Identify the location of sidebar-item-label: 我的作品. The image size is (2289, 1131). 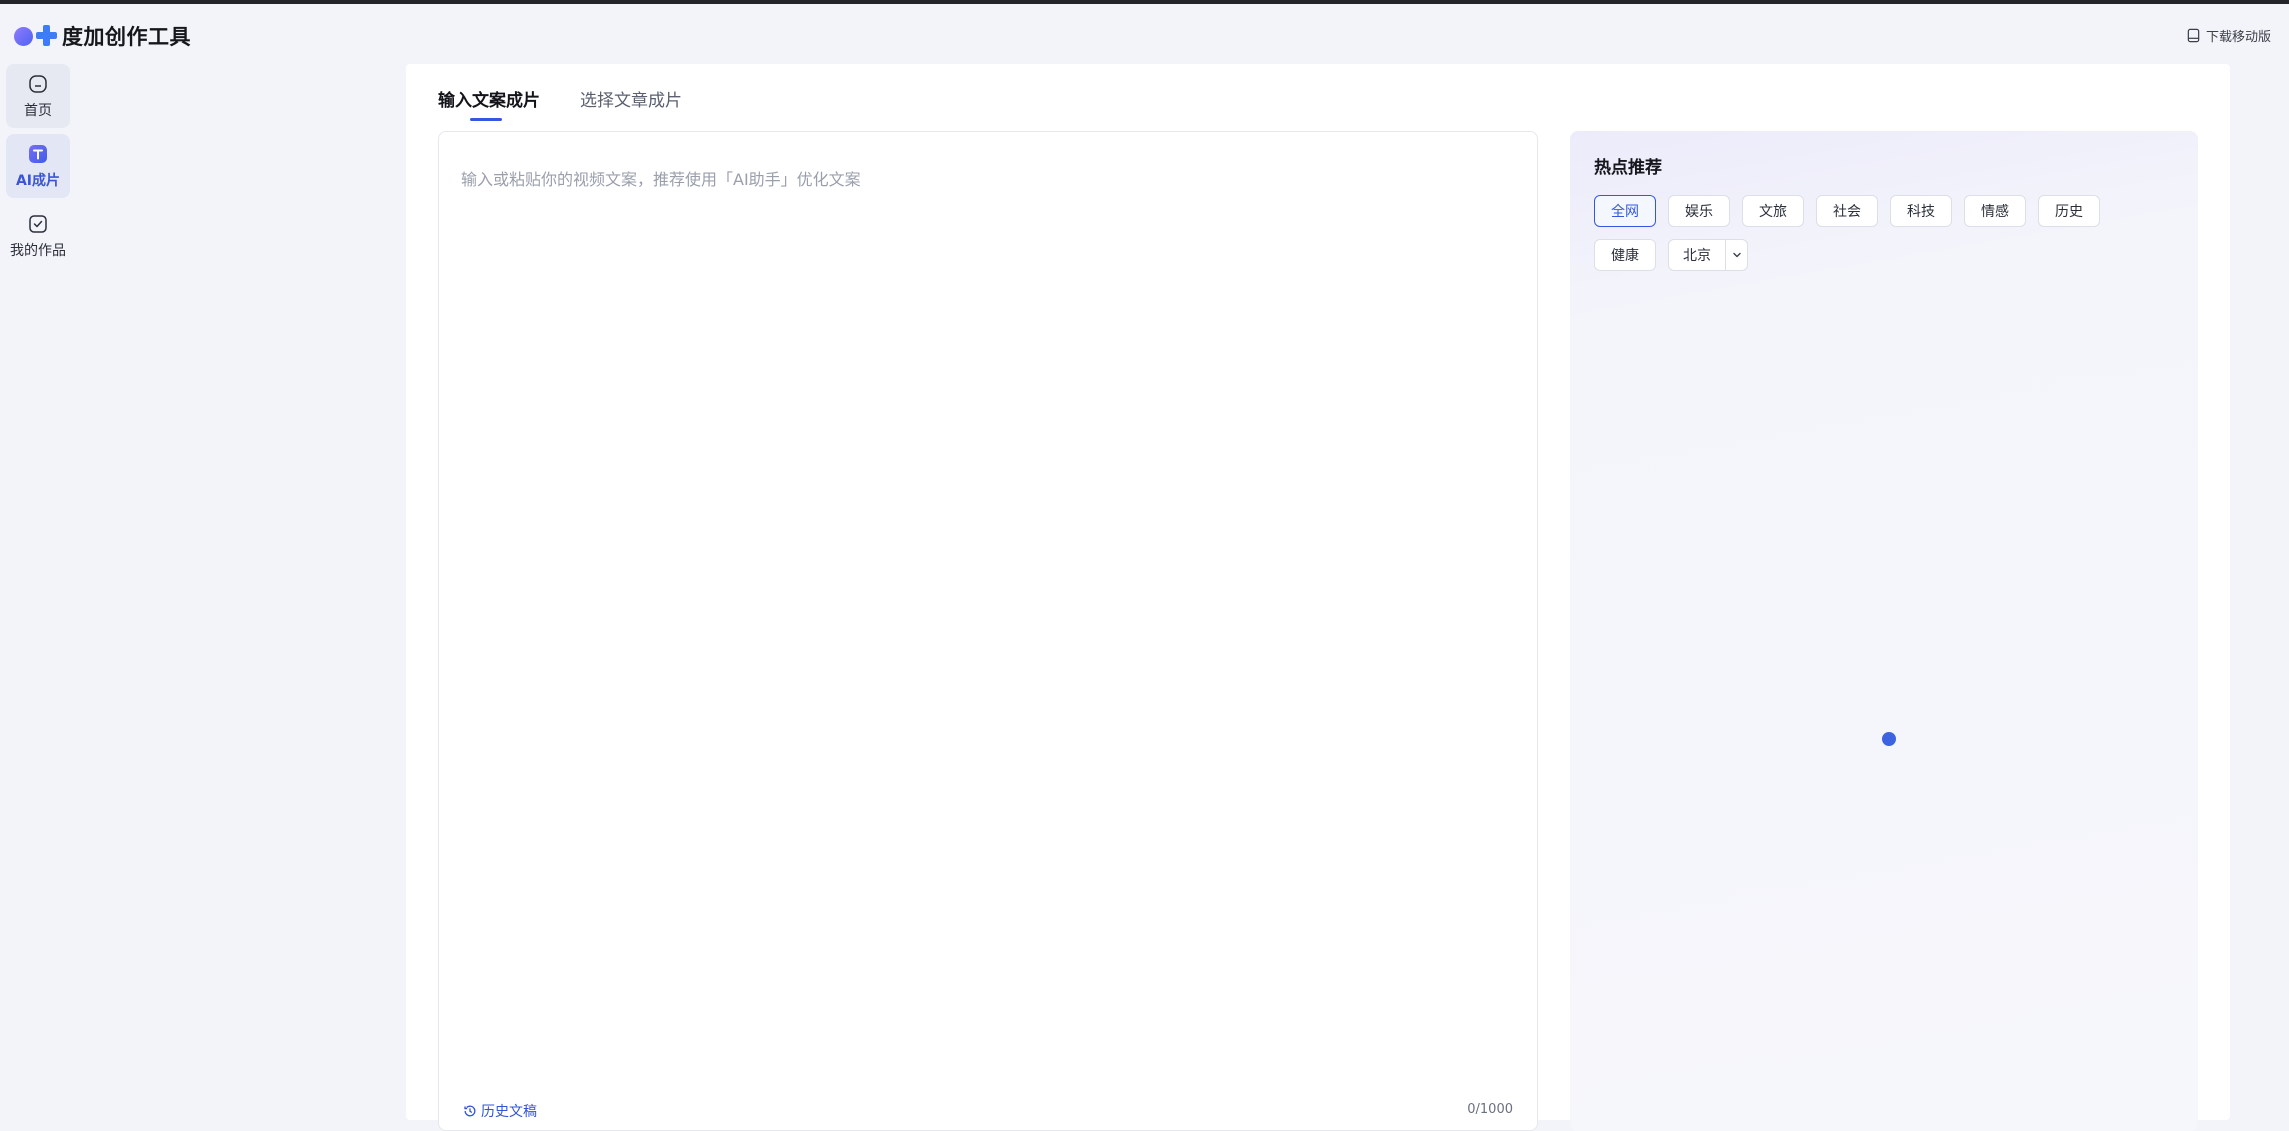
(38, 250).